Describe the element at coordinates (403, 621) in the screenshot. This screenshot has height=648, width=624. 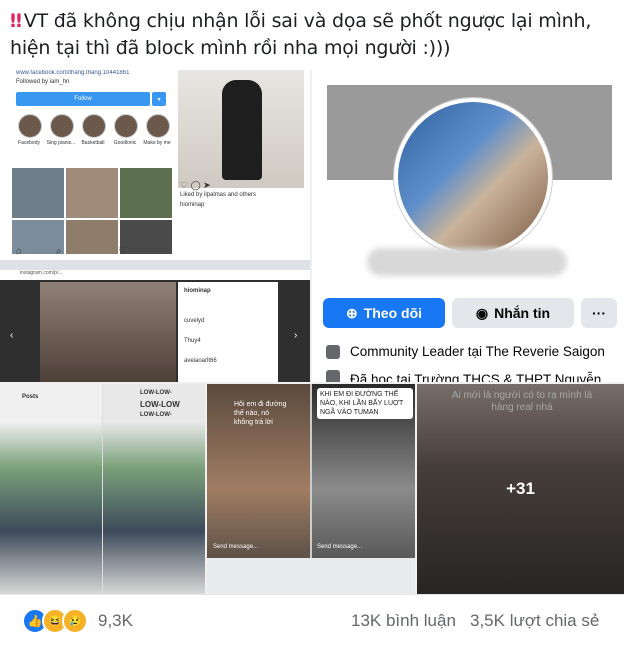
I see `comment-count-link: 13K bình luận` at that location.